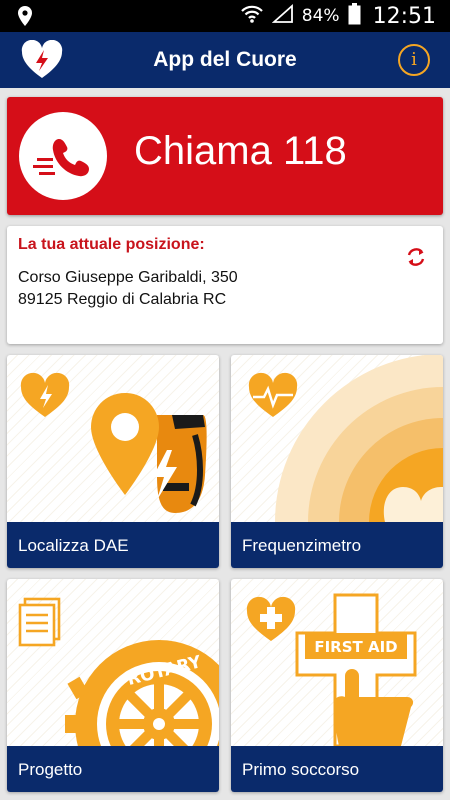 The image size is (450, 800). What do you see at coordinates (45, 394) in the screenshot?
I see `heart-bolt-icon` at bounding box center [45, 394].